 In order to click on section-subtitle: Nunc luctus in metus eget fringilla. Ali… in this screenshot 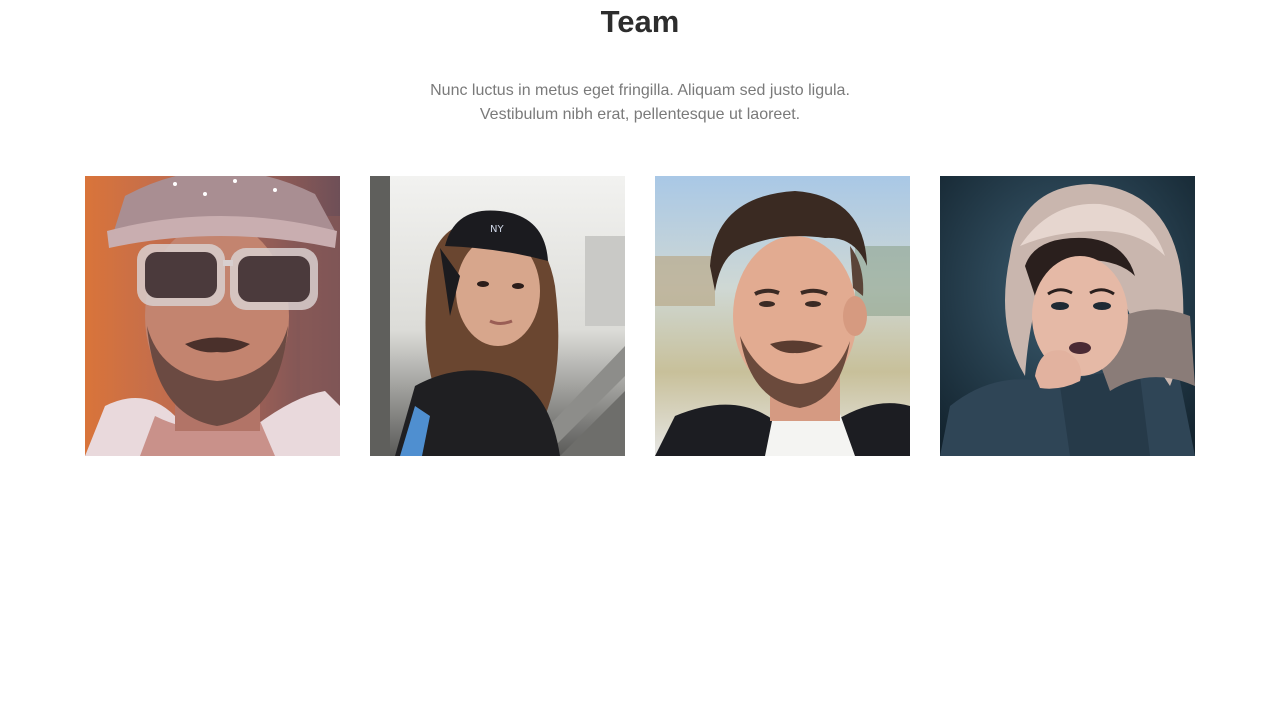, I will do `click(640, 103)`.